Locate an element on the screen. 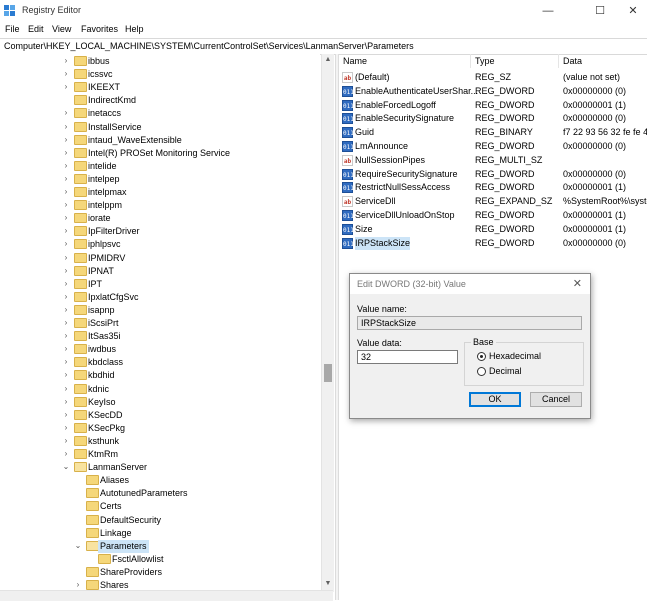 The height and width of the screenshot is (601, 647). tree-item-label: intelpmax is located at coordinates (107, 192).